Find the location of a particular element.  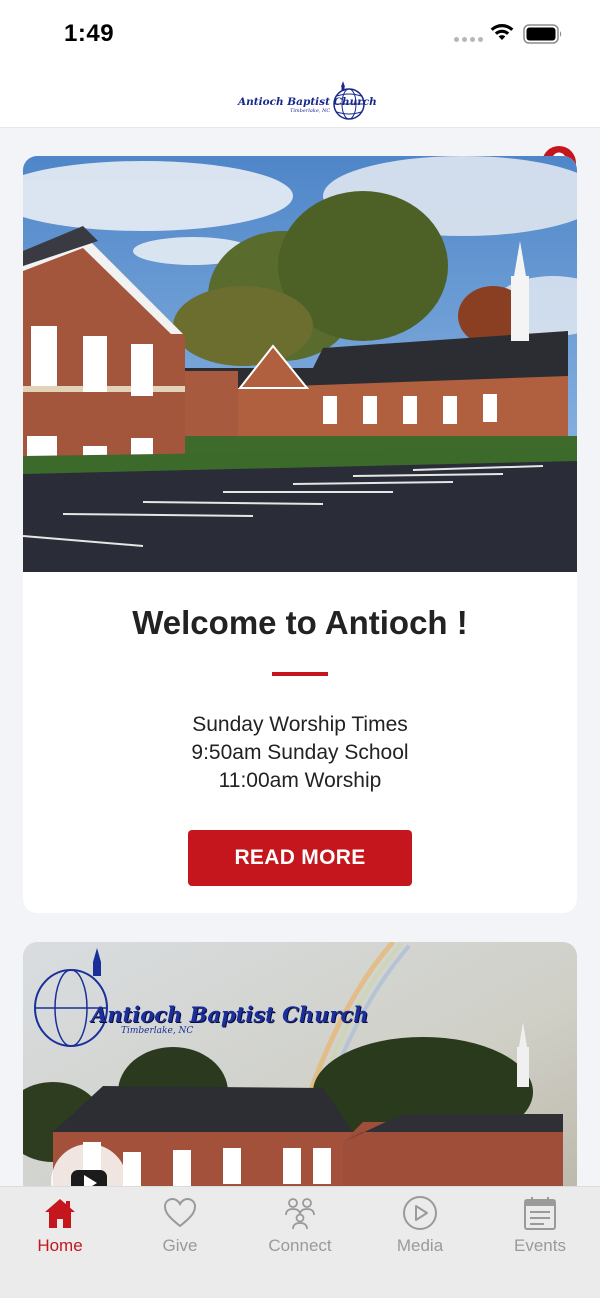

battery-icon is located at coordinates (542, 34).